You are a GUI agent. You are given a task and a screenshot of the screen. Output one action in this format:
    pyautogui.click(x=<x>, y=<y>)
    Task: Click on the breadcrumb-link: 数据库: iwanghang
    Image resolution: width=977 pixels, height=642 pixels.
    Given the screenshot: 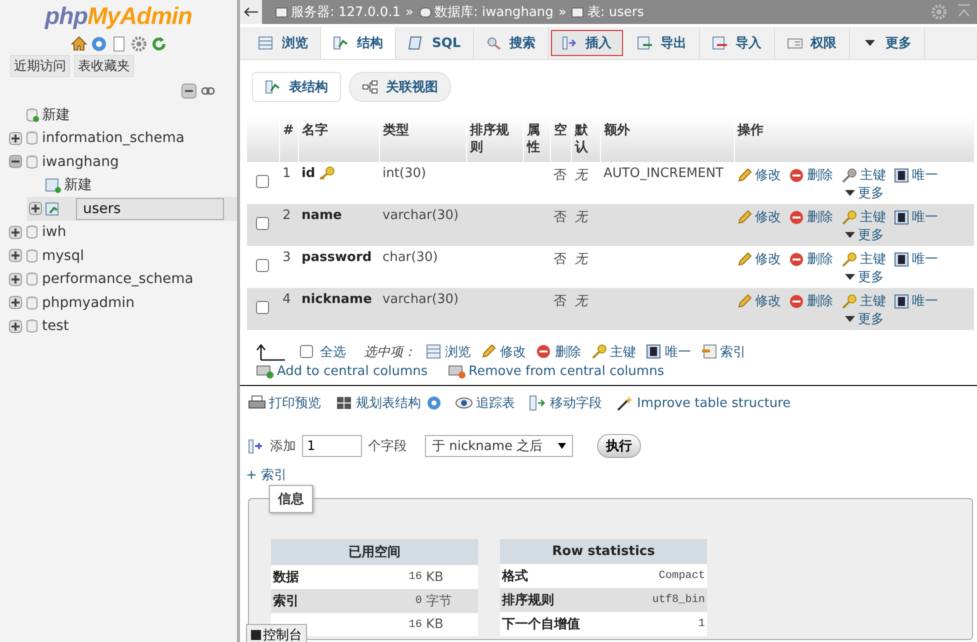 What is the action you would take?
    pyautogui.click(x=494, y=12)
    